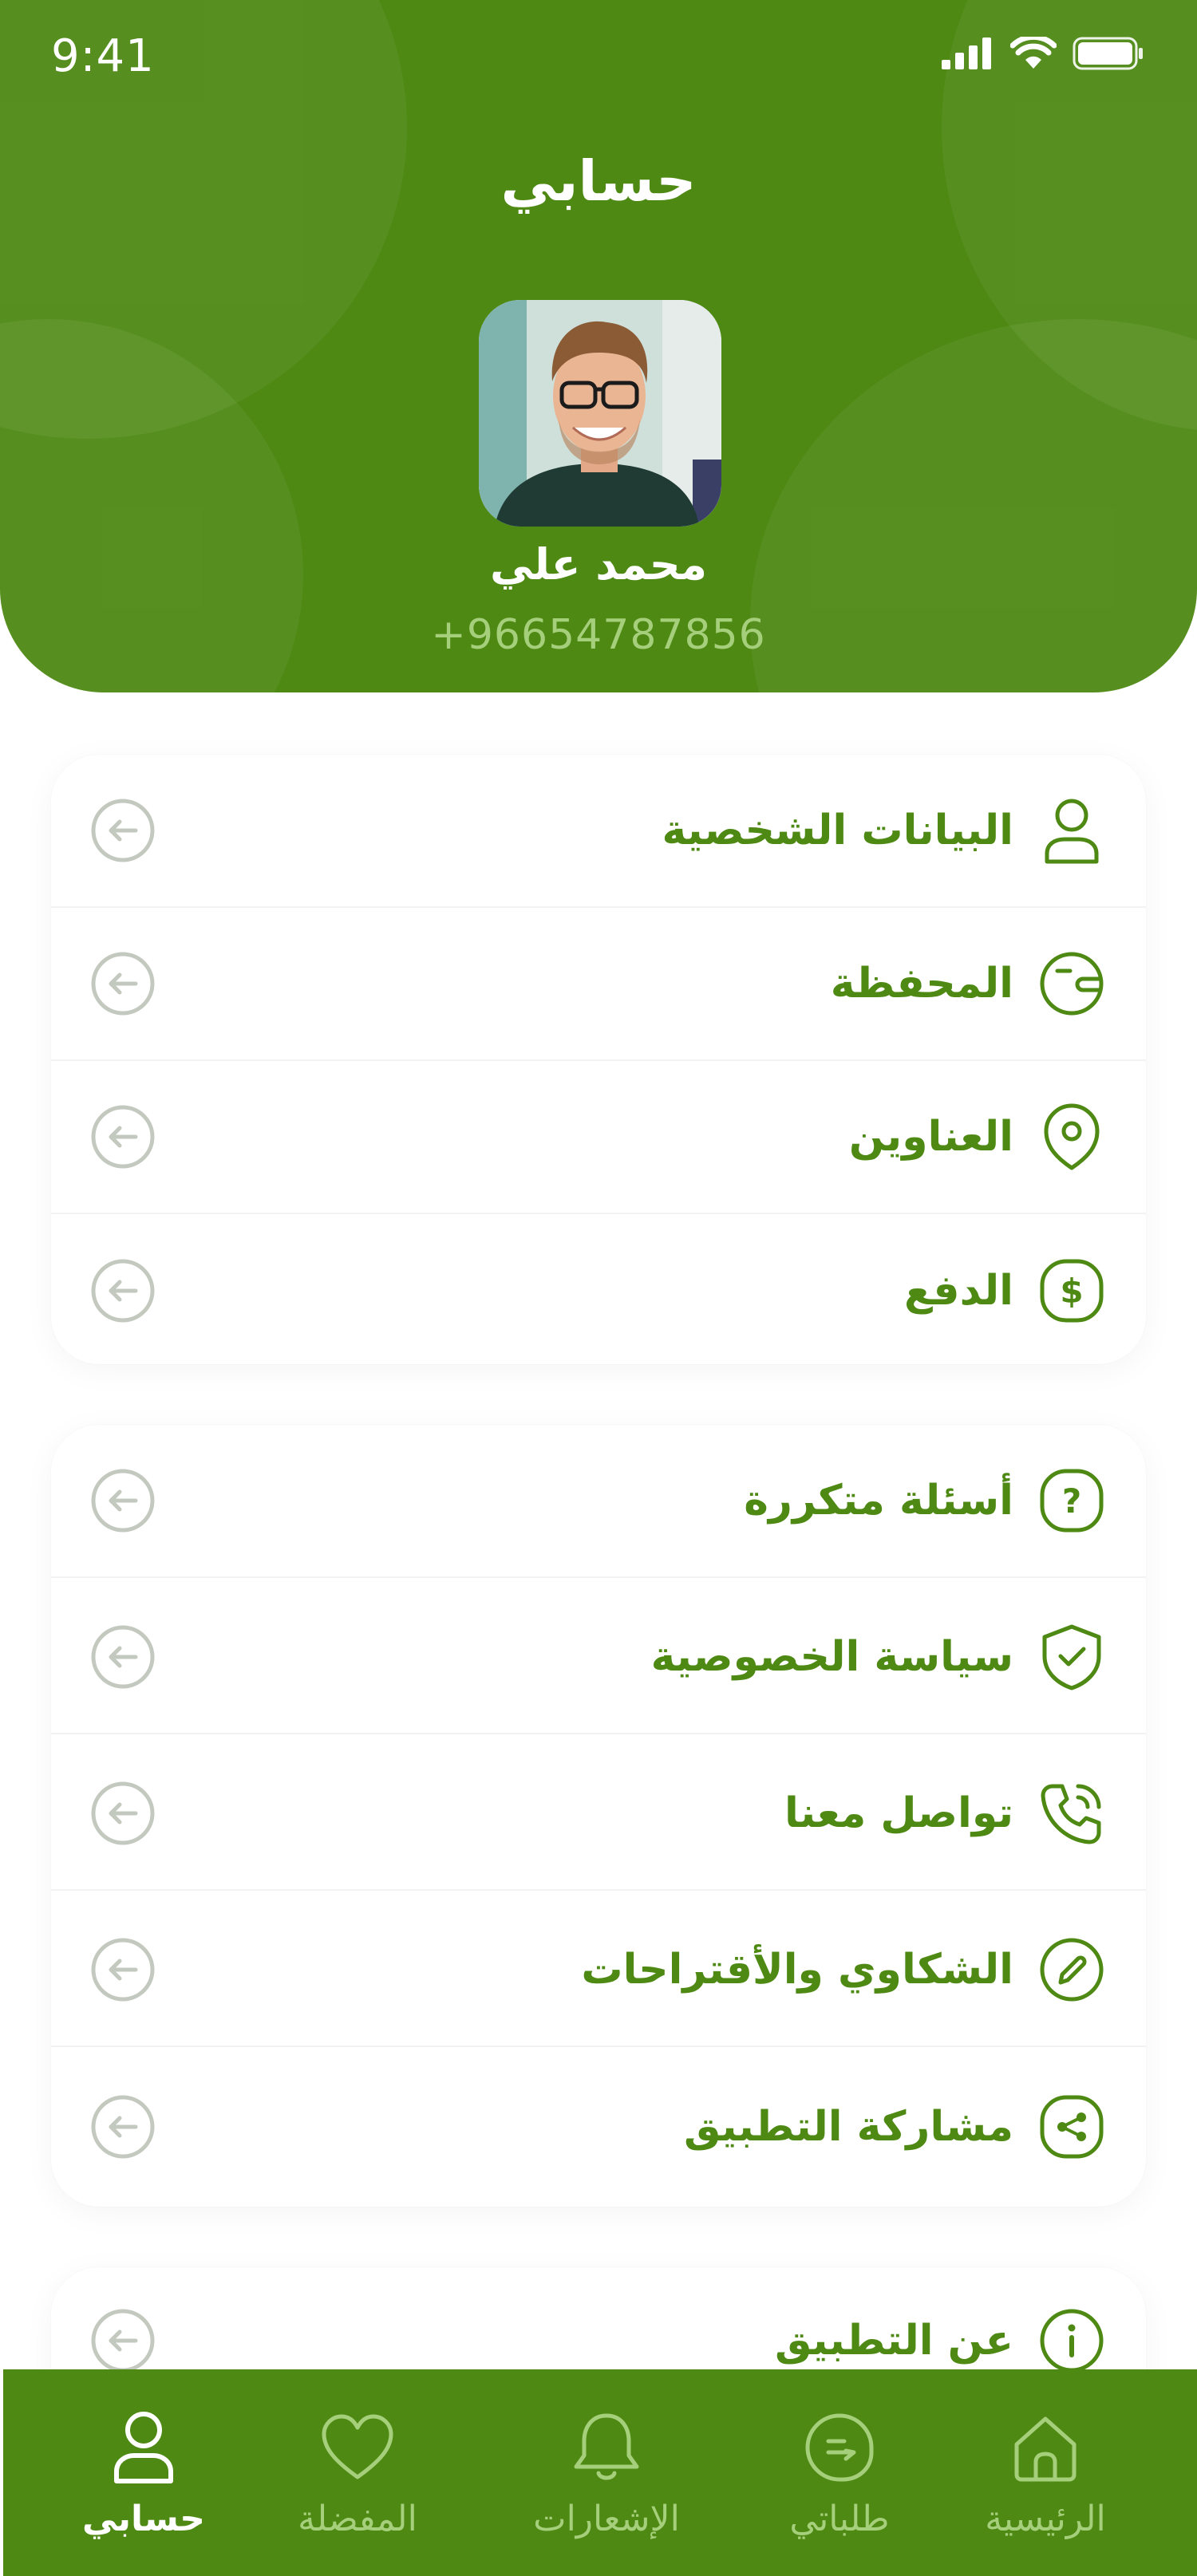 This screenshot has height=2576, width=1197. What do you see at coordinates (921, 984) in the screenshot?
I see `menu-item-label: المحفظة` at bounding box center [921, 984].